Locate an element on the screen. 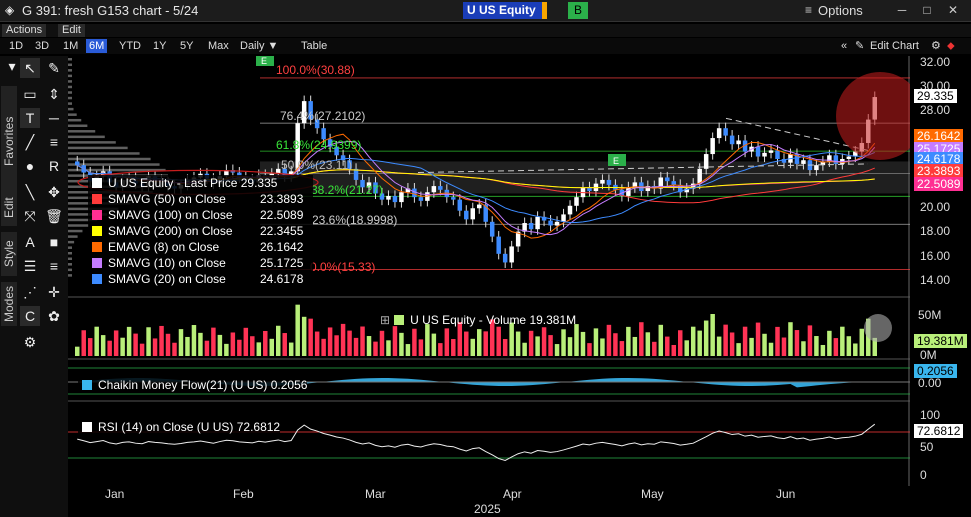 The width and height of the screenshot is (971, 517). tab-modes: Modes is located at coordinates (9, 304).